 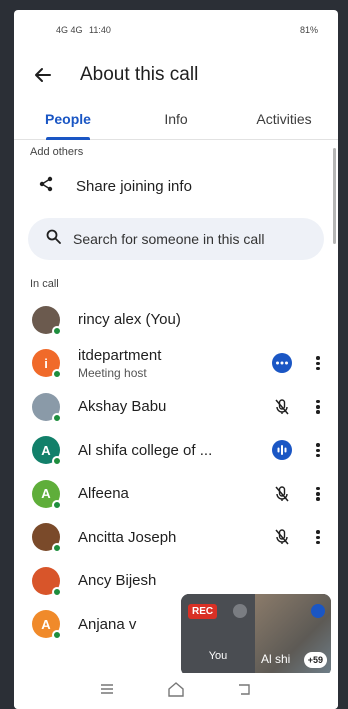 What do you see at coordinates (315, 660) in the screenshot?
I see `participant-count-badge: +59` at bounding box center [315, 660].